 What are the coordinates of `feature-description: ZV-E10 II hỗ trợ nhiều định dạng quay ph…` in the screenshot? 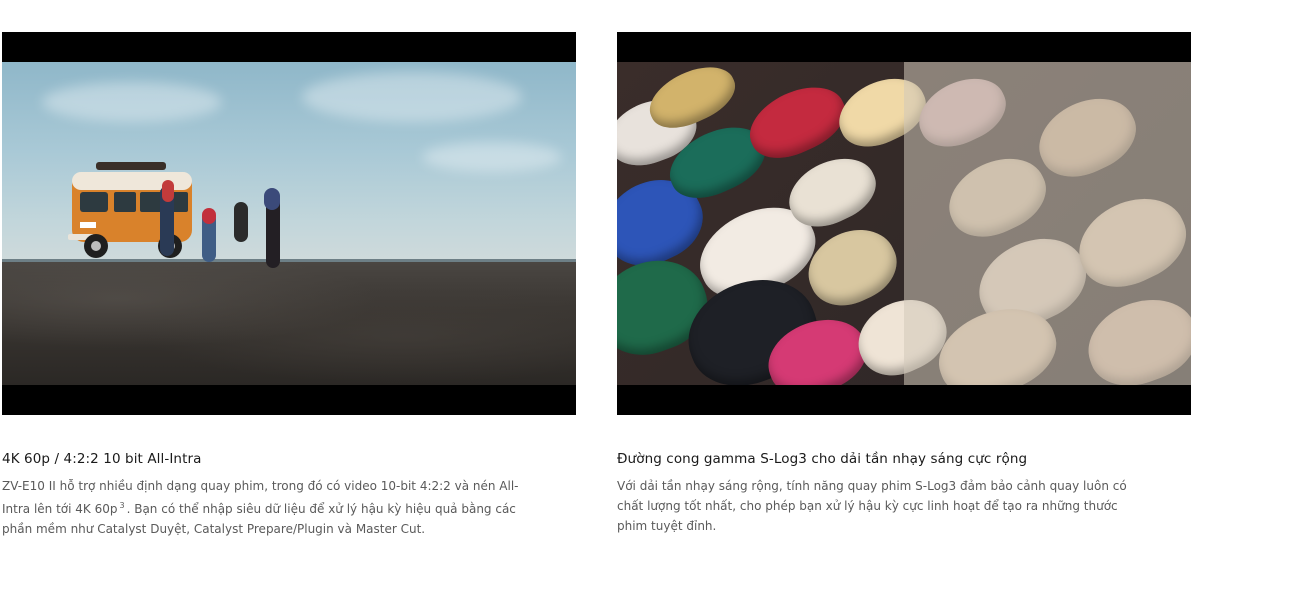 It's located at (262, 507).